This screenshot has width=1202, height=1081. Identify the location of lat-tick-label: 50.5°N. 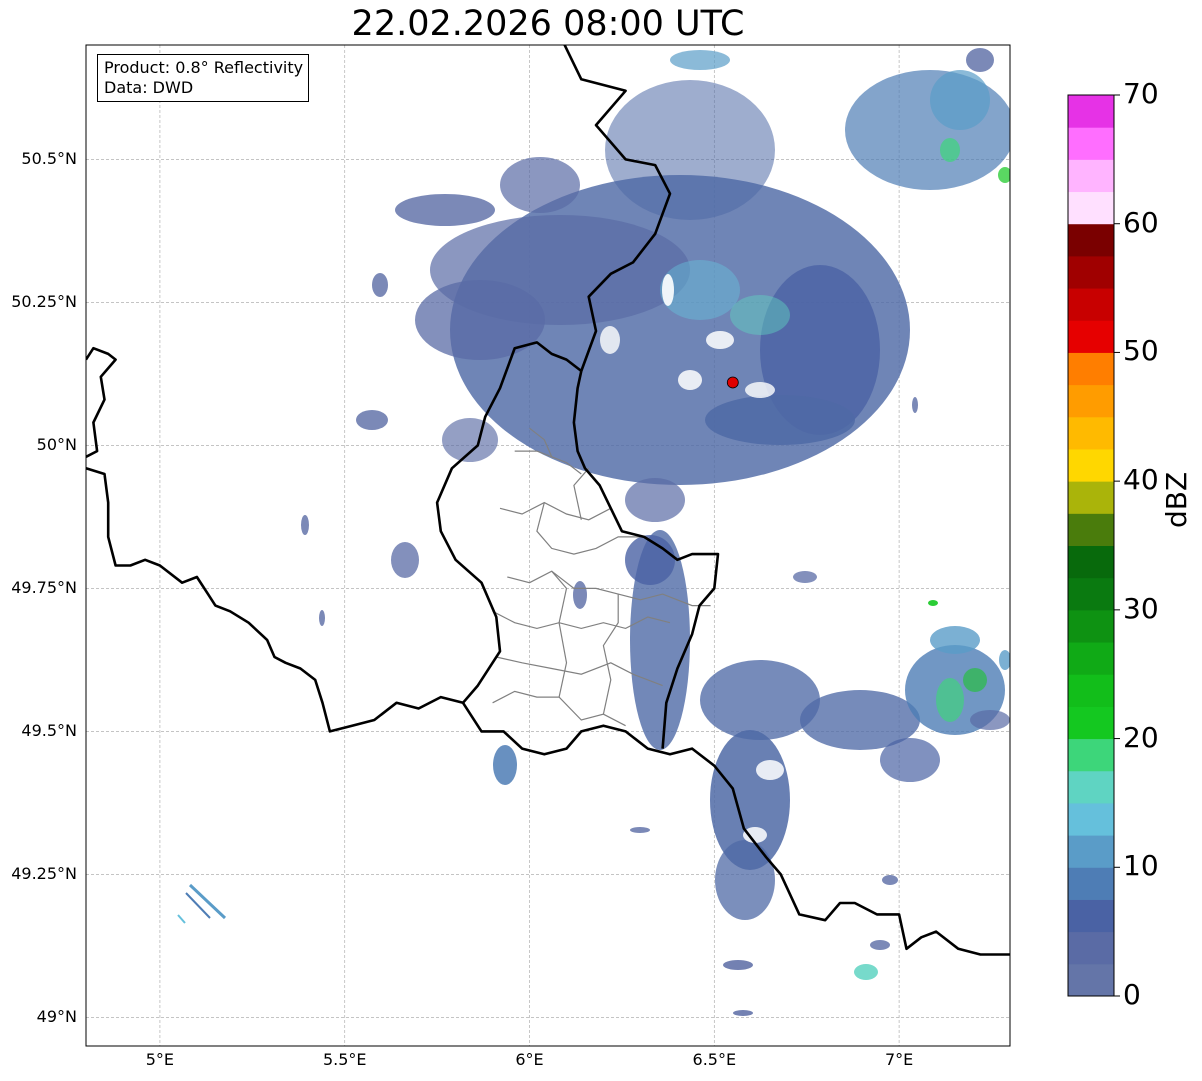
(49, 159).